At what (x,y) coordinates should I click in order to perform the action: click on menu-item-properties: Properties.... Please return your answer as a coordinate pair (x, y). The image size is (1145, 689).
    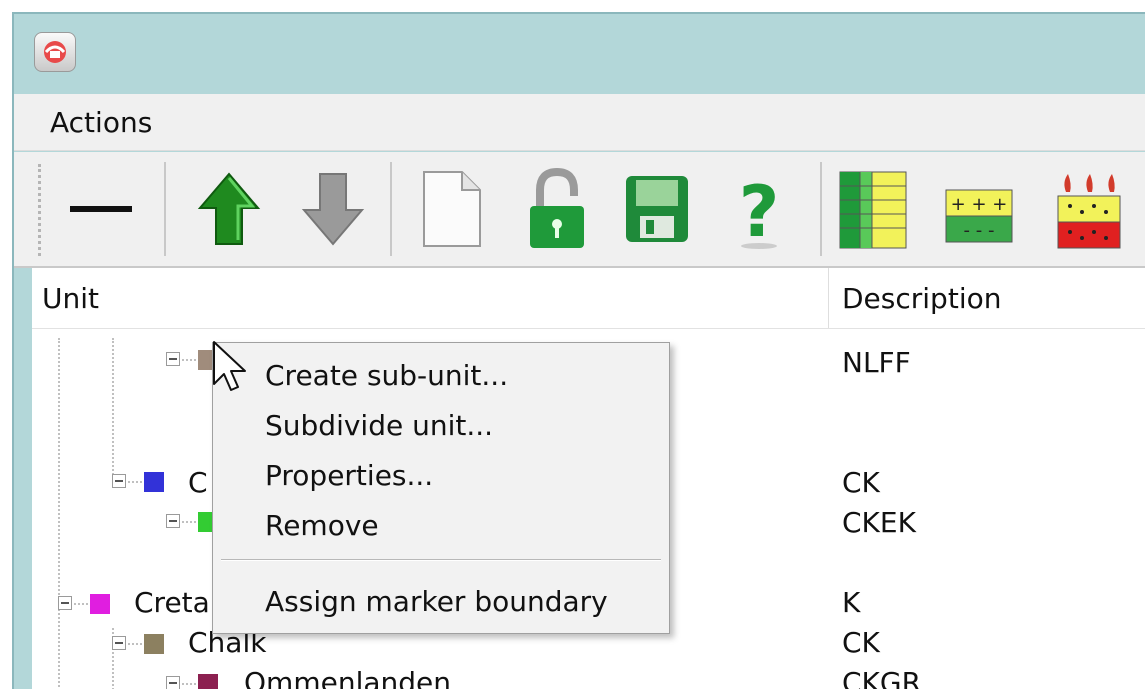
    Looking at the image, I should click on (349, 475).